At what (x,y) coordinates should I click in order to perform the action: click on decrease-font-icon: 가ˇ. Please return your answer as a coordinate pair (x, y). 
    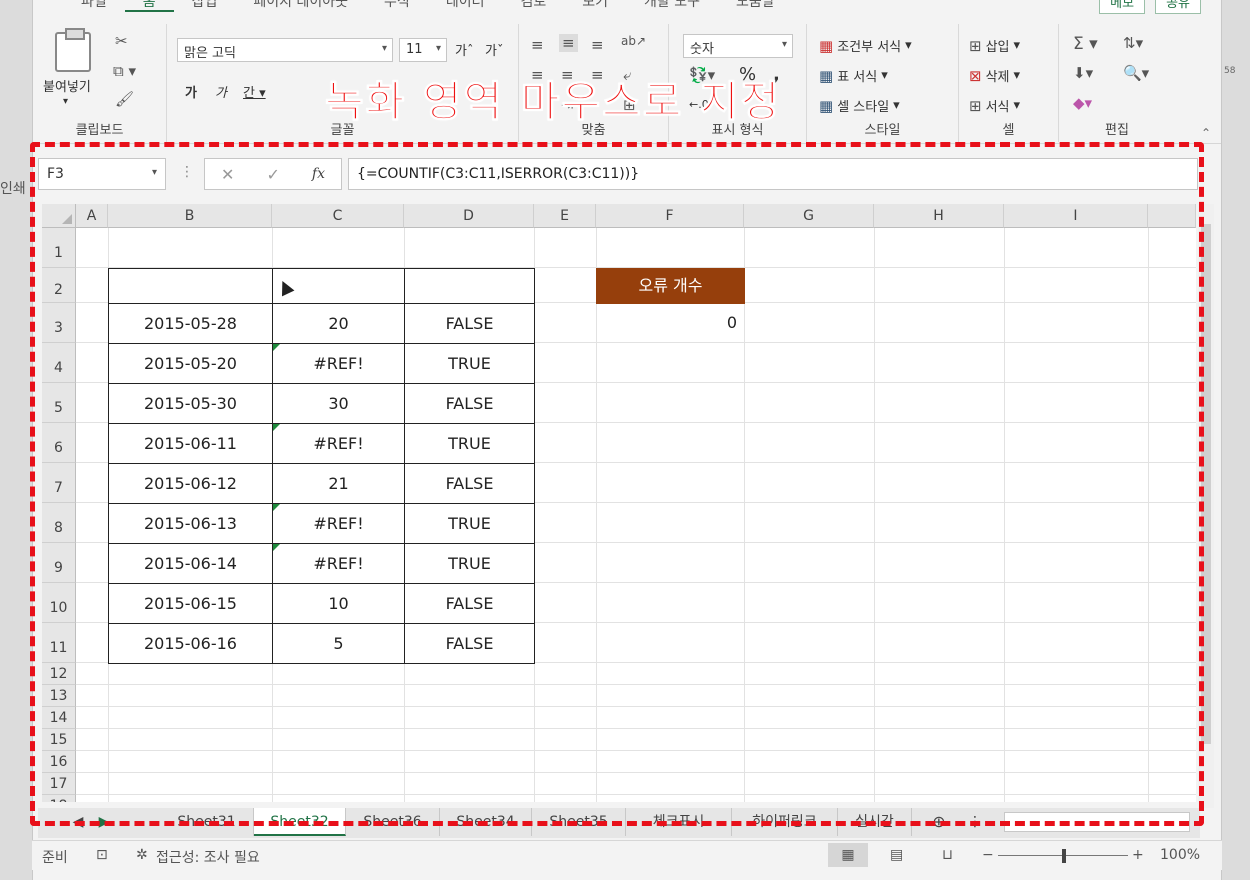
    Looking at the image, I should click on (494, 49).